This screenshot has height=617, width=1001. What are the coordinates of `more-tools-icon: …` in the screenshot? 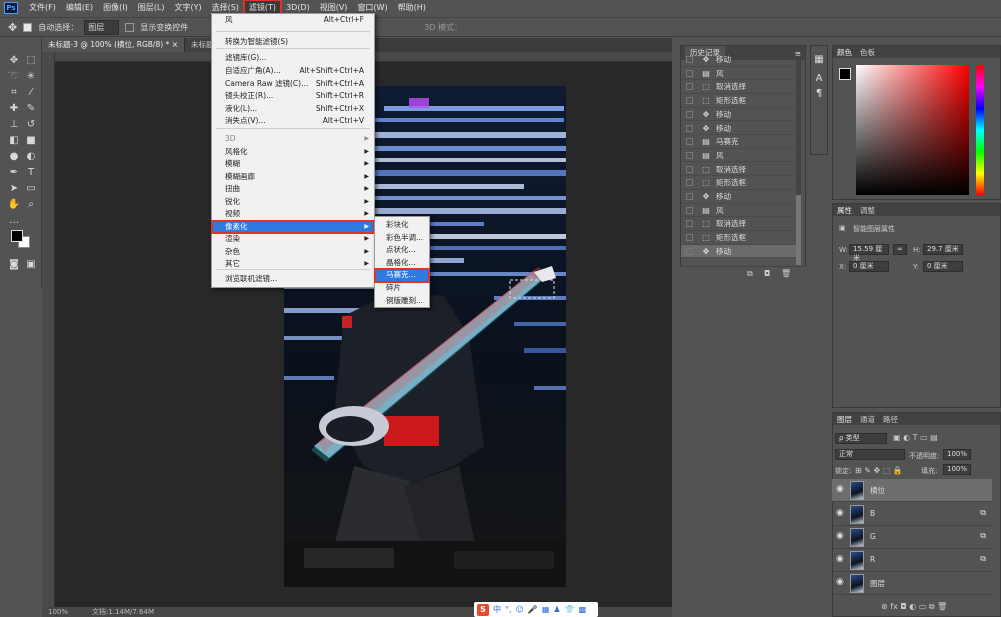 It's located at (14, 221).